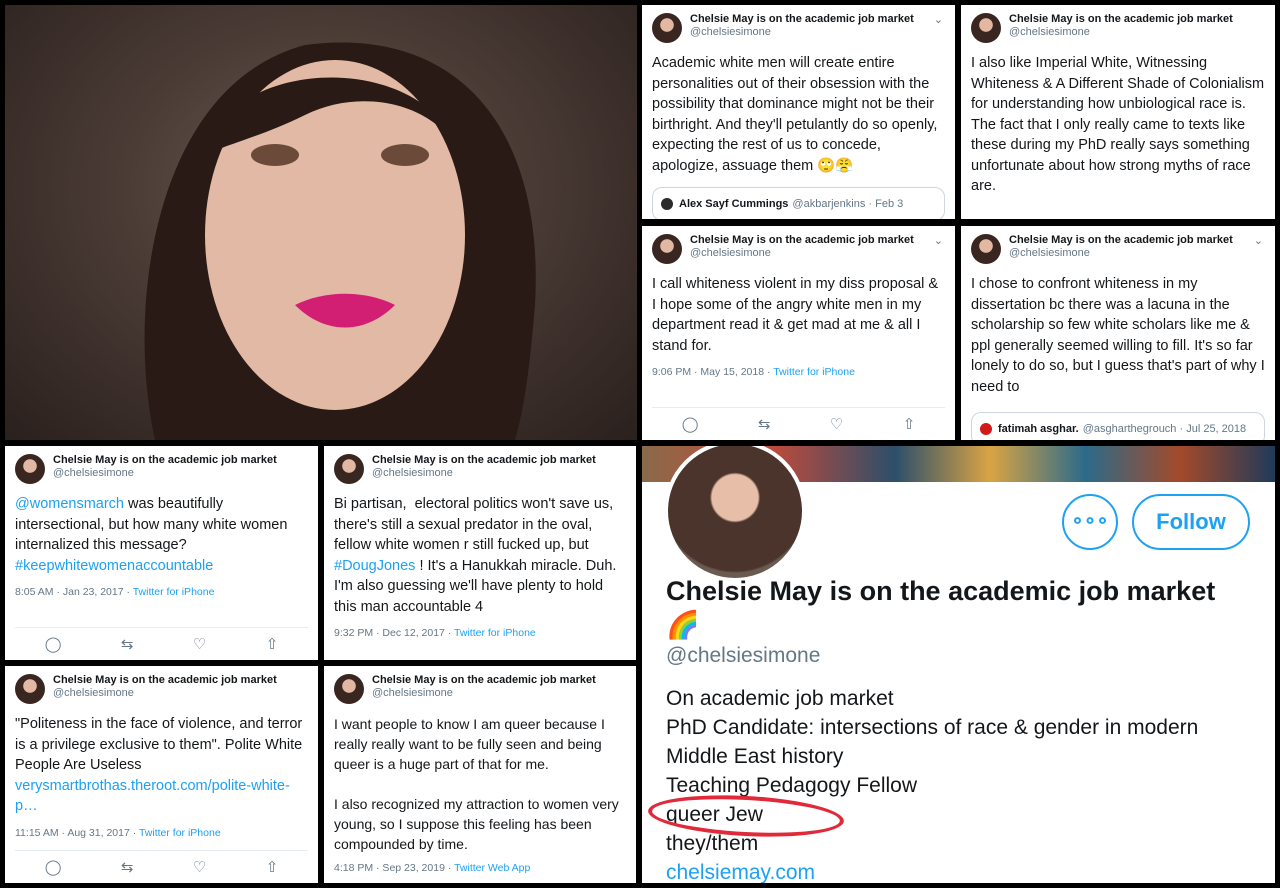  I want to click on more-options-button: ∘∘∘, so click(1090, 522).